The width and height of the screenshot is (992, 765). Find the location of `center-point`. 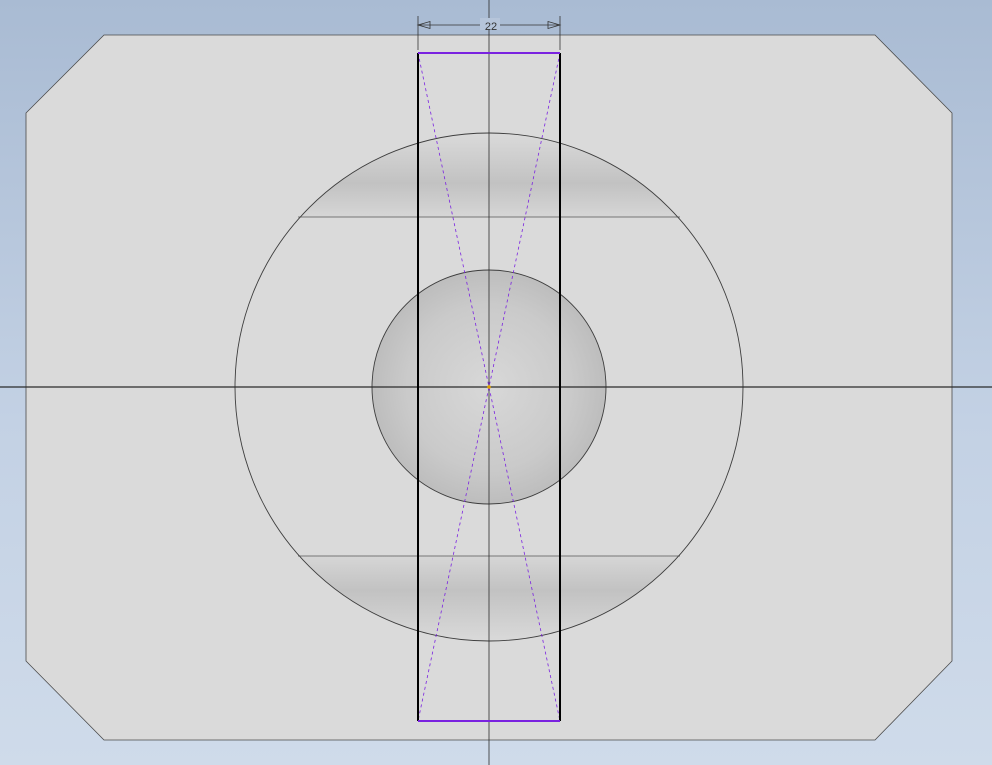

center-point is located at coordinates (489, 387).